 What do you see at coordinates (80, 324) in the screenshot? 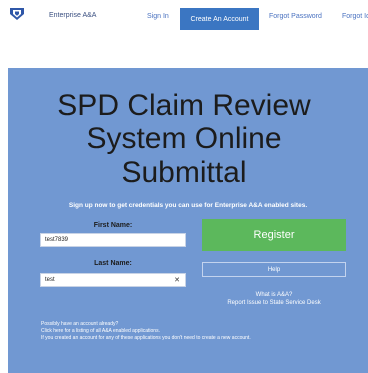
I see `footer-existing-account: Possibly have an account already?` at bounding box center [80, 324].